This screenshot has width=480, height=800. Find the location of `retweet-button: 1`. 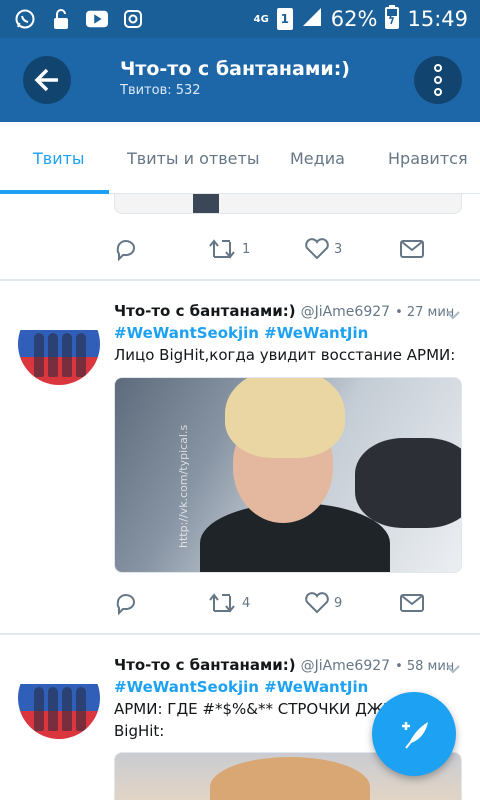

retweet-button: 1 is located at coordinates (229, 249).